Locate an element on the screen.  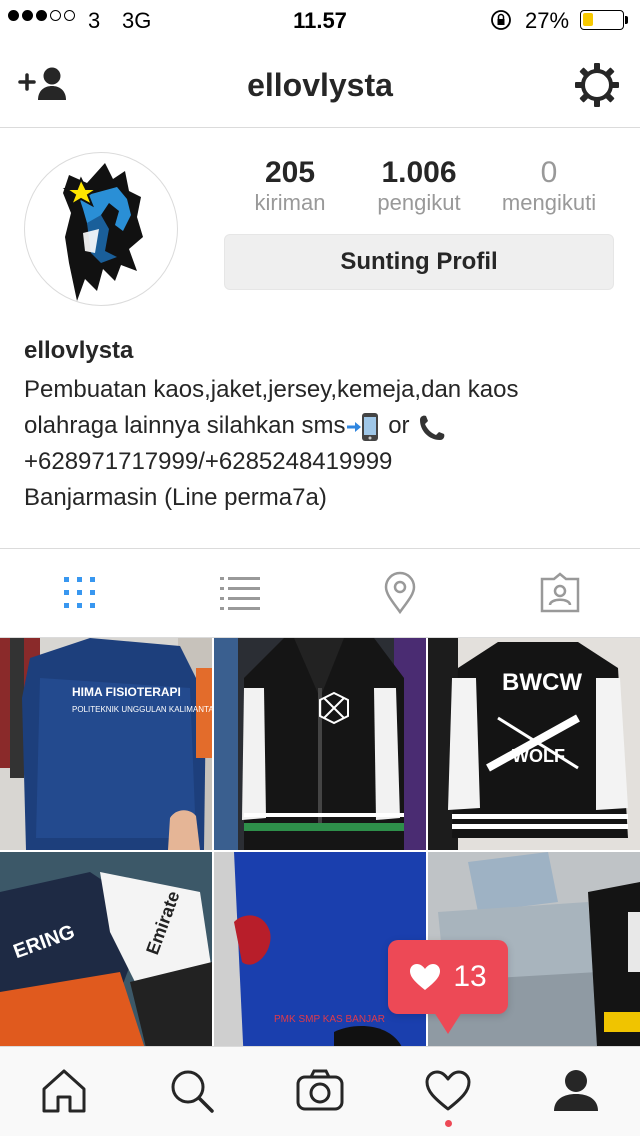
bio-line-2-or: or is located at coordinates (399, 425).